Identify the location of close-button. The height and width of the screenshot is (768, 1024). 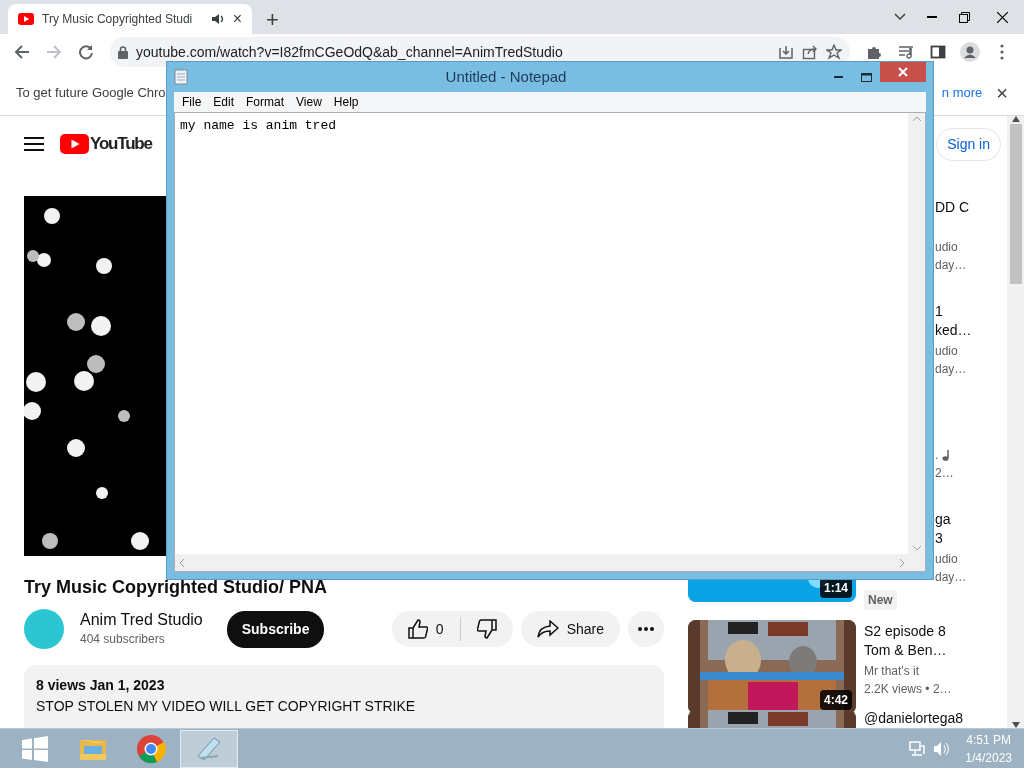
(903, 72).